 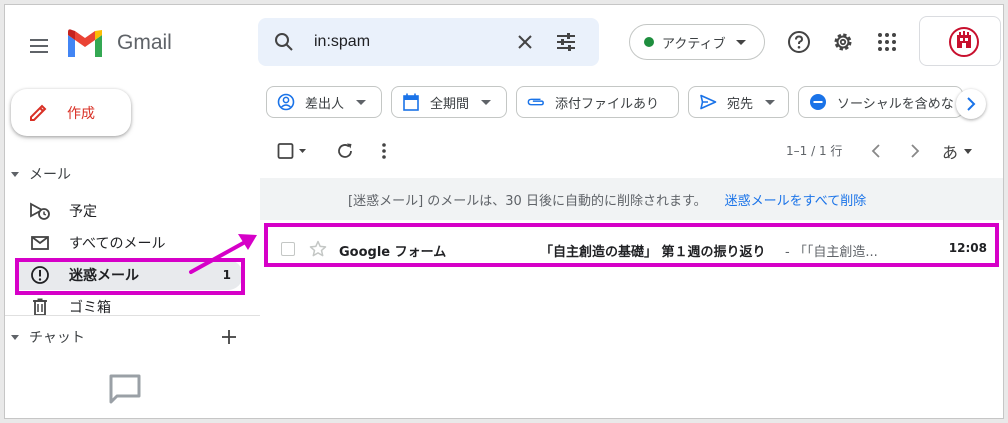 What do you see at coordinates (607, 104) in the screenshot?
I see `filter-chip-label: 添付ファイルあり` at bounding box center [607, 104].